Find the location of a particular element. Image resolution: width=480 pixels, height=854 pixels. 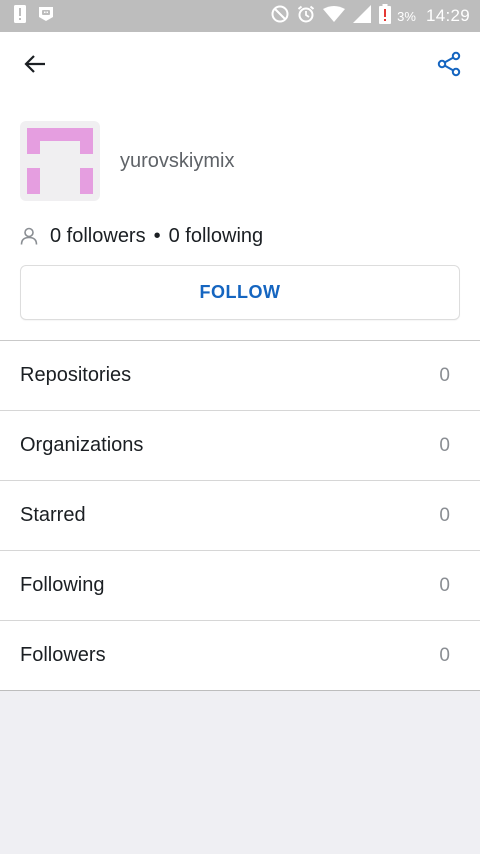

sim-alert-icon is located at coordinates (20, 16).